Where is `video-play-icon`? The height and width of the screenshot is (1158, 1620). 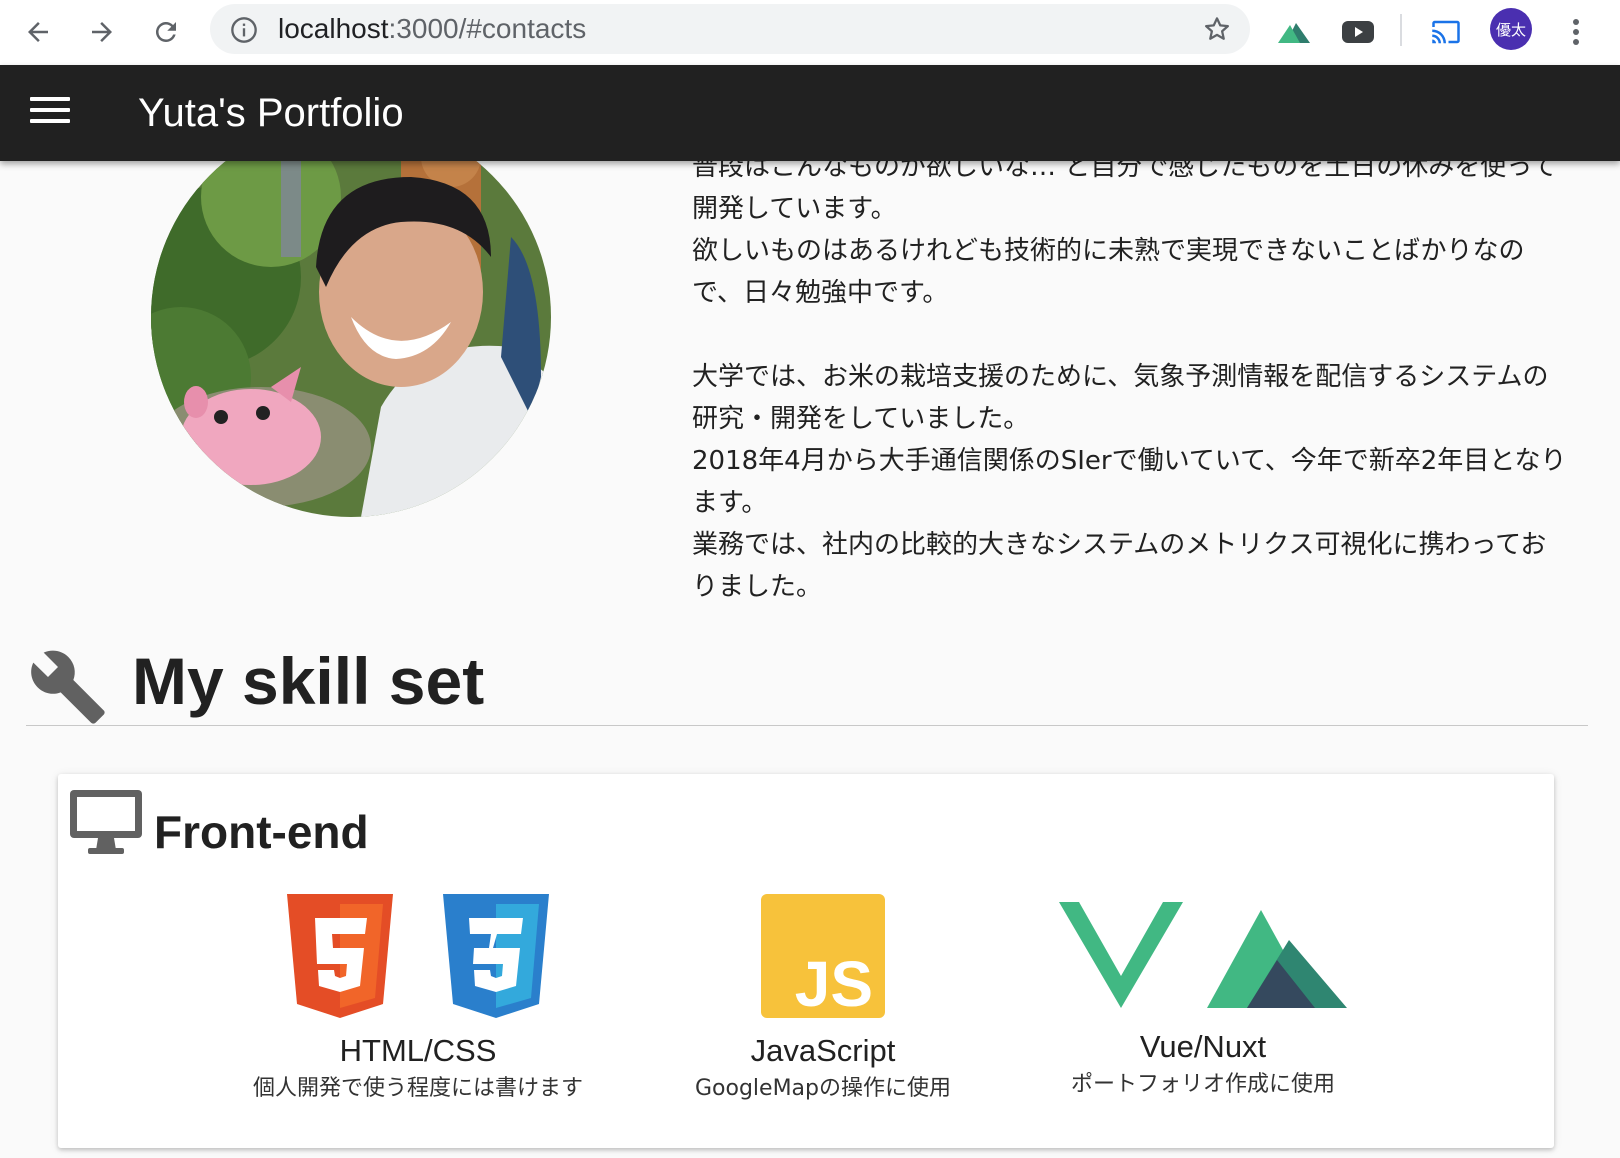 video-play-icon is located at coordinates (1358, 32).